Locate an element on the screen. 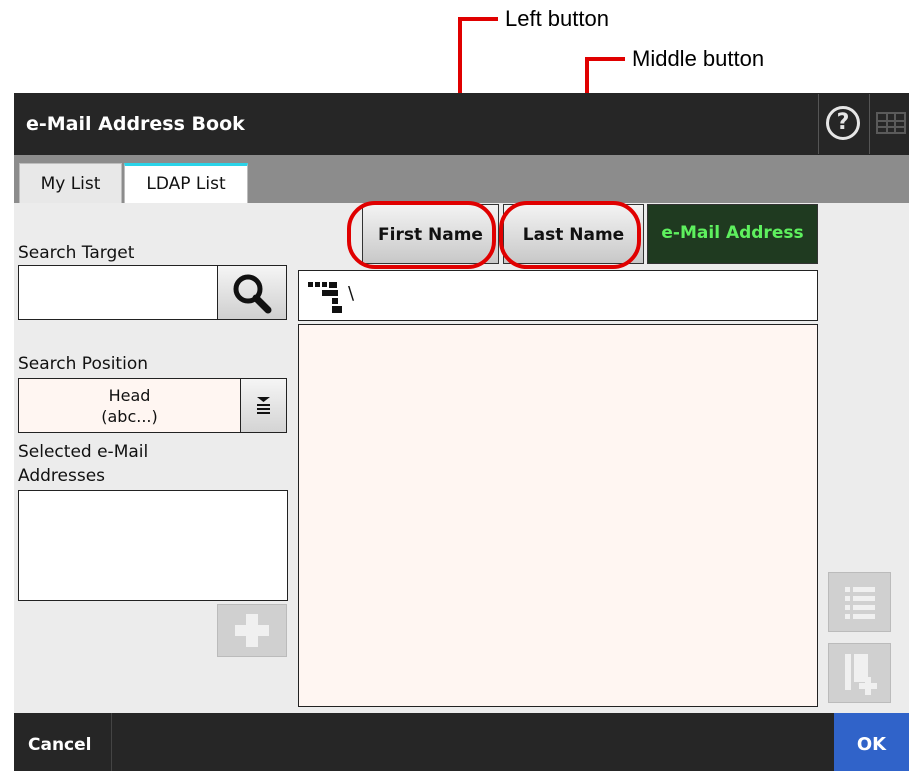 The width and height of the screenshot is (909, 777). callout-left-button: Left button is located at coordinates (557, 18).